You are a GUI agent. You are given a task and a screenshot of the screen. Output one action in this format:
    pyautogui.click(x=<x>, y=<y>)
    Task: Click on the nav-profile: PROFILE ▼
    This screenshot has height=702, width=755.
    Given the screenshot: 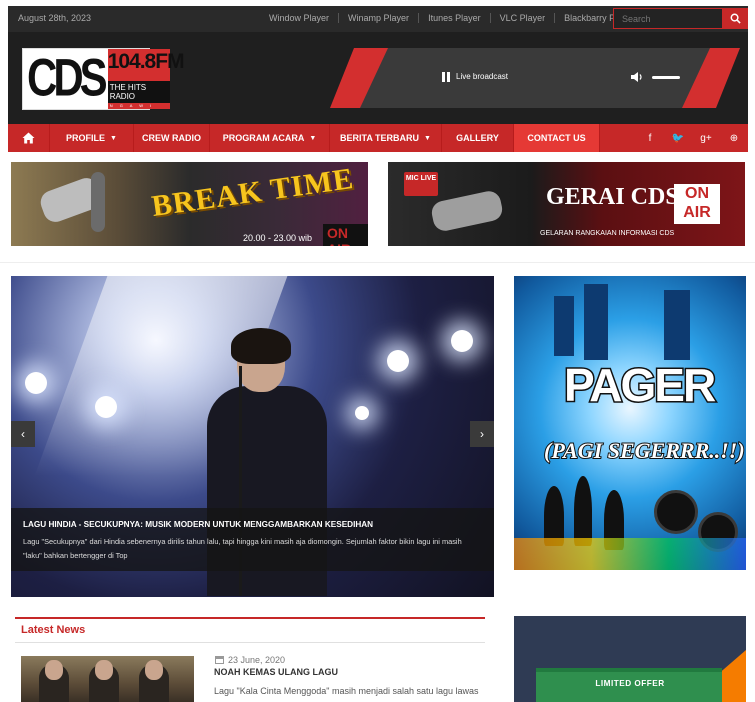 What is the action you would take?
    pyautogui.click(x=92, y=138)
    